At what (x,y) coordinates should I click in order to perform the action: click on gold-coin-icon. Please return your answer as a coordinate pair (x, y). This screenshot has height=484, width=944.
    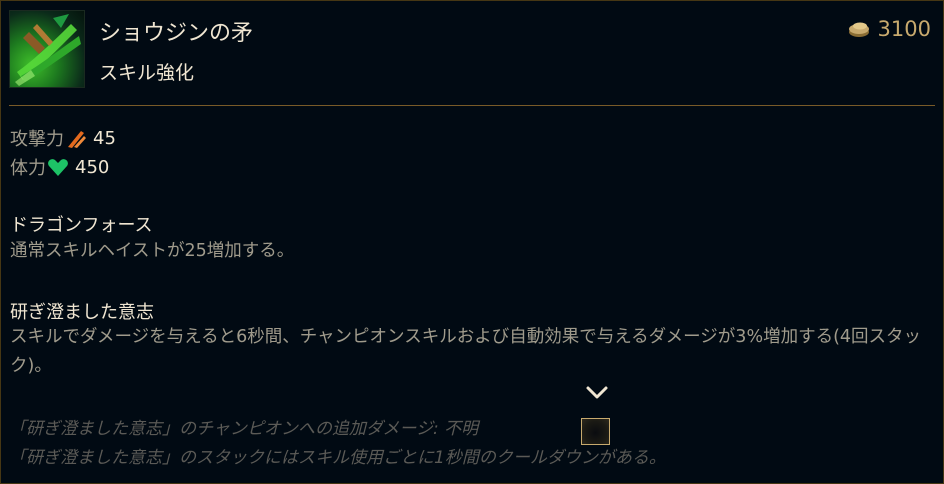
    Looking at the image, I should click on (858, 29).